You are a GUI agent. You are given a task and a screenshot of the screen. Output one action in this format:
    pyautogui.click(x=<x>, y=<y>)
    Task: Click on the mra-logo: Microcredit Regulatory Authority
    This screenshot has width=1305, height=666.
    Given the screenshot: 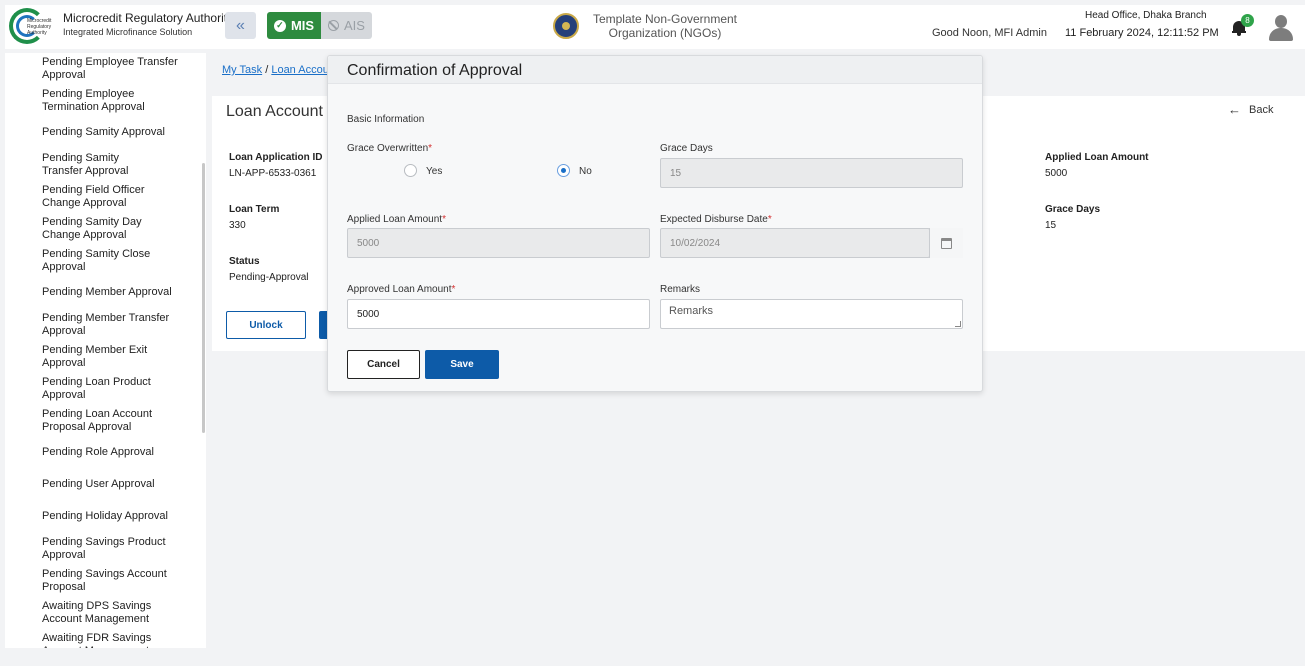 What is the action you would take?
    pyautogui.click(x=35, y=27)
    